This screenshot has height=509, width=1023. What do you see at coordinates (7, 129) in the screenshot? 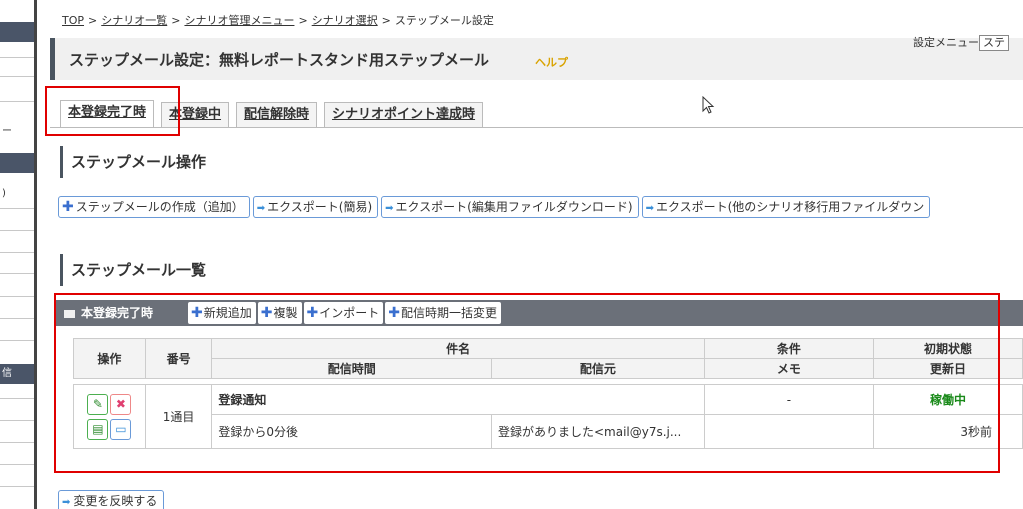
I see `sidebar-item-fragment: ー` at bounding box center [7, 129].